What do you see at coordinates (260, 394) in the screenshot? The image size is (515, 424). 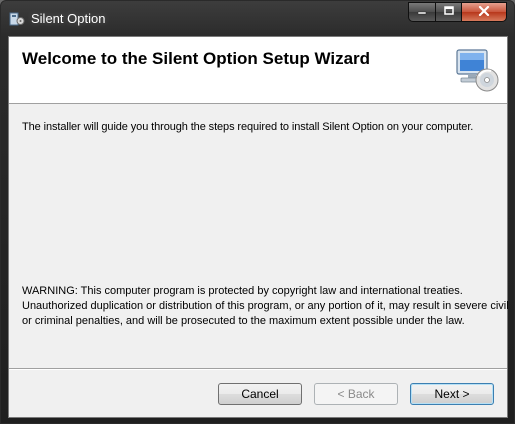 I see `cancel-button: Cancel` at bounding box center [260, 394].